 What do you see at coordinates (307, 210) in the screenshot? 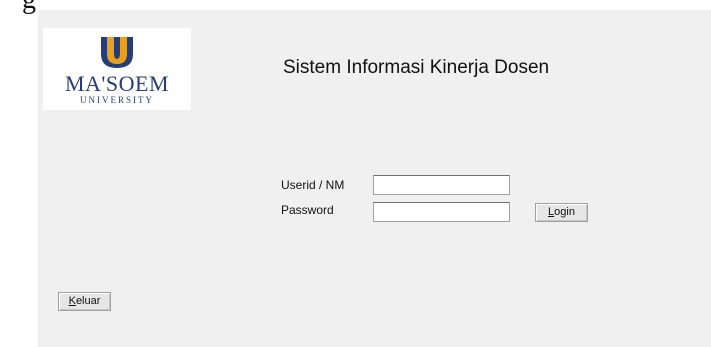
I see `password-label: Password` at bounding box center [307, 210].